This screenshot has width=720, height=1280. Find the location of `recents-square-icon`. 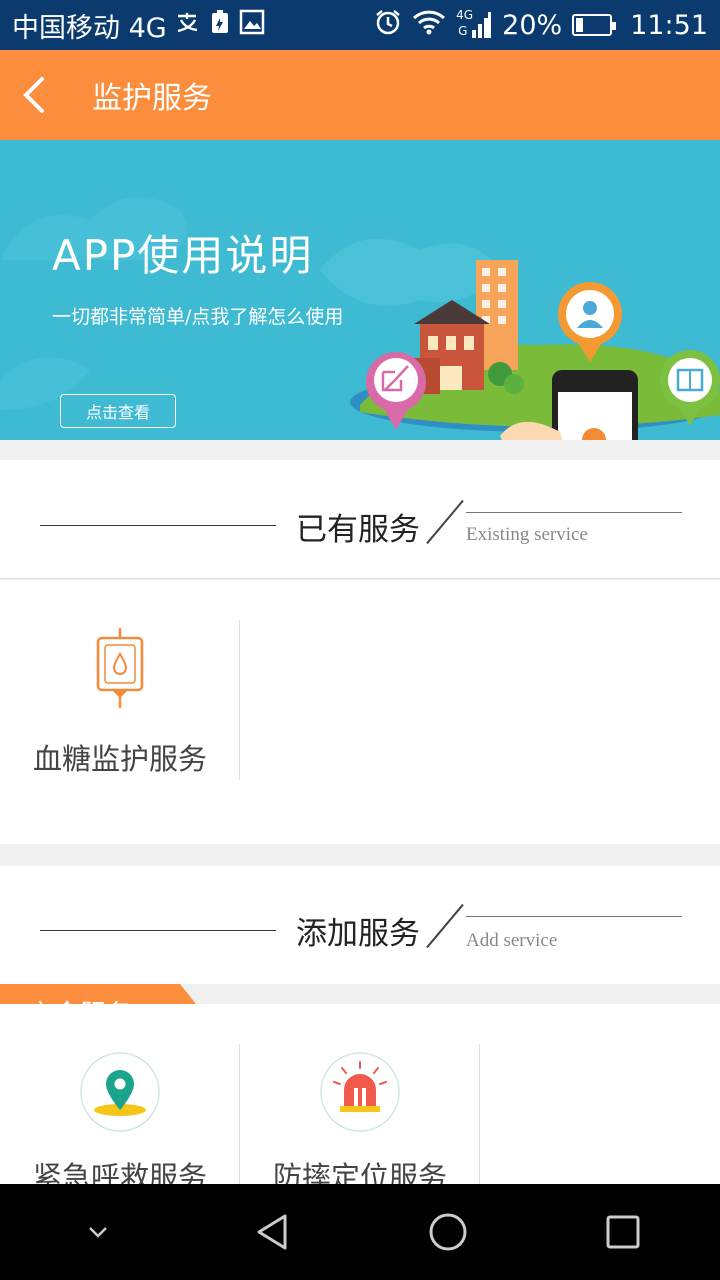

recents-square-icon is located at coordinates (622, 1232).